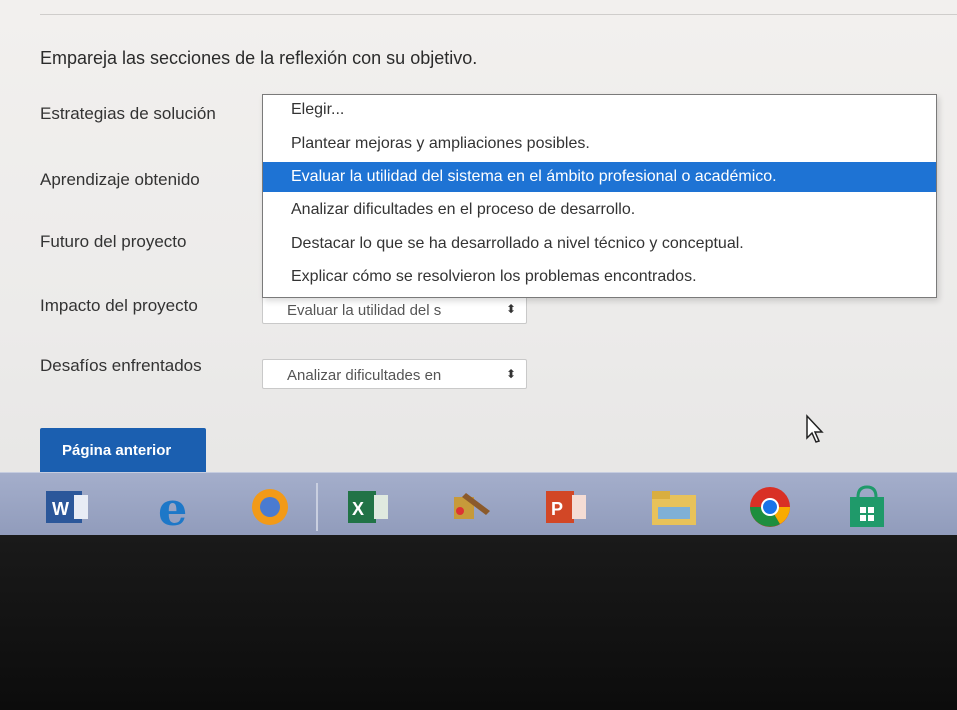 This screenshot has width=957, height=710. Describe the element at coordinates (358, 509) in the screenshot. I see `svg-text: X` at that location.